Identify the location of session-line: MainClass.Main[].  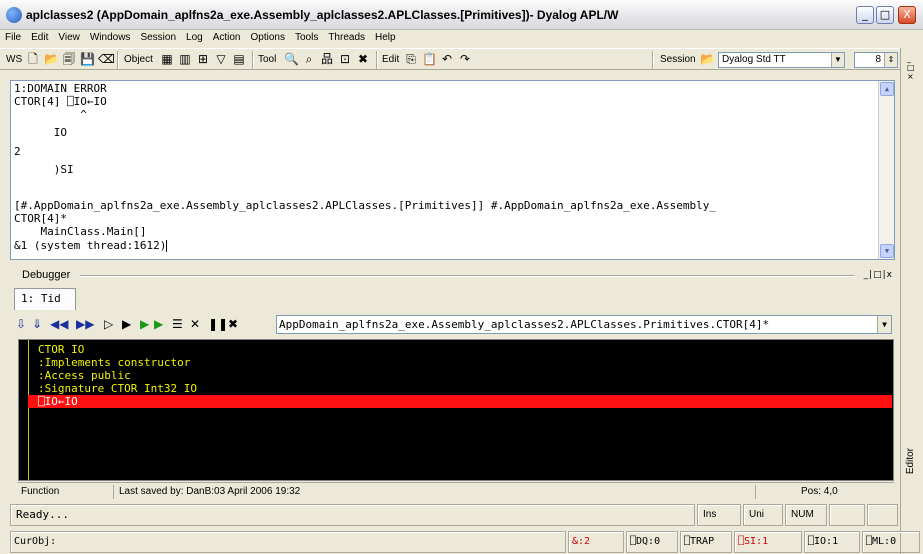
(80, 231).